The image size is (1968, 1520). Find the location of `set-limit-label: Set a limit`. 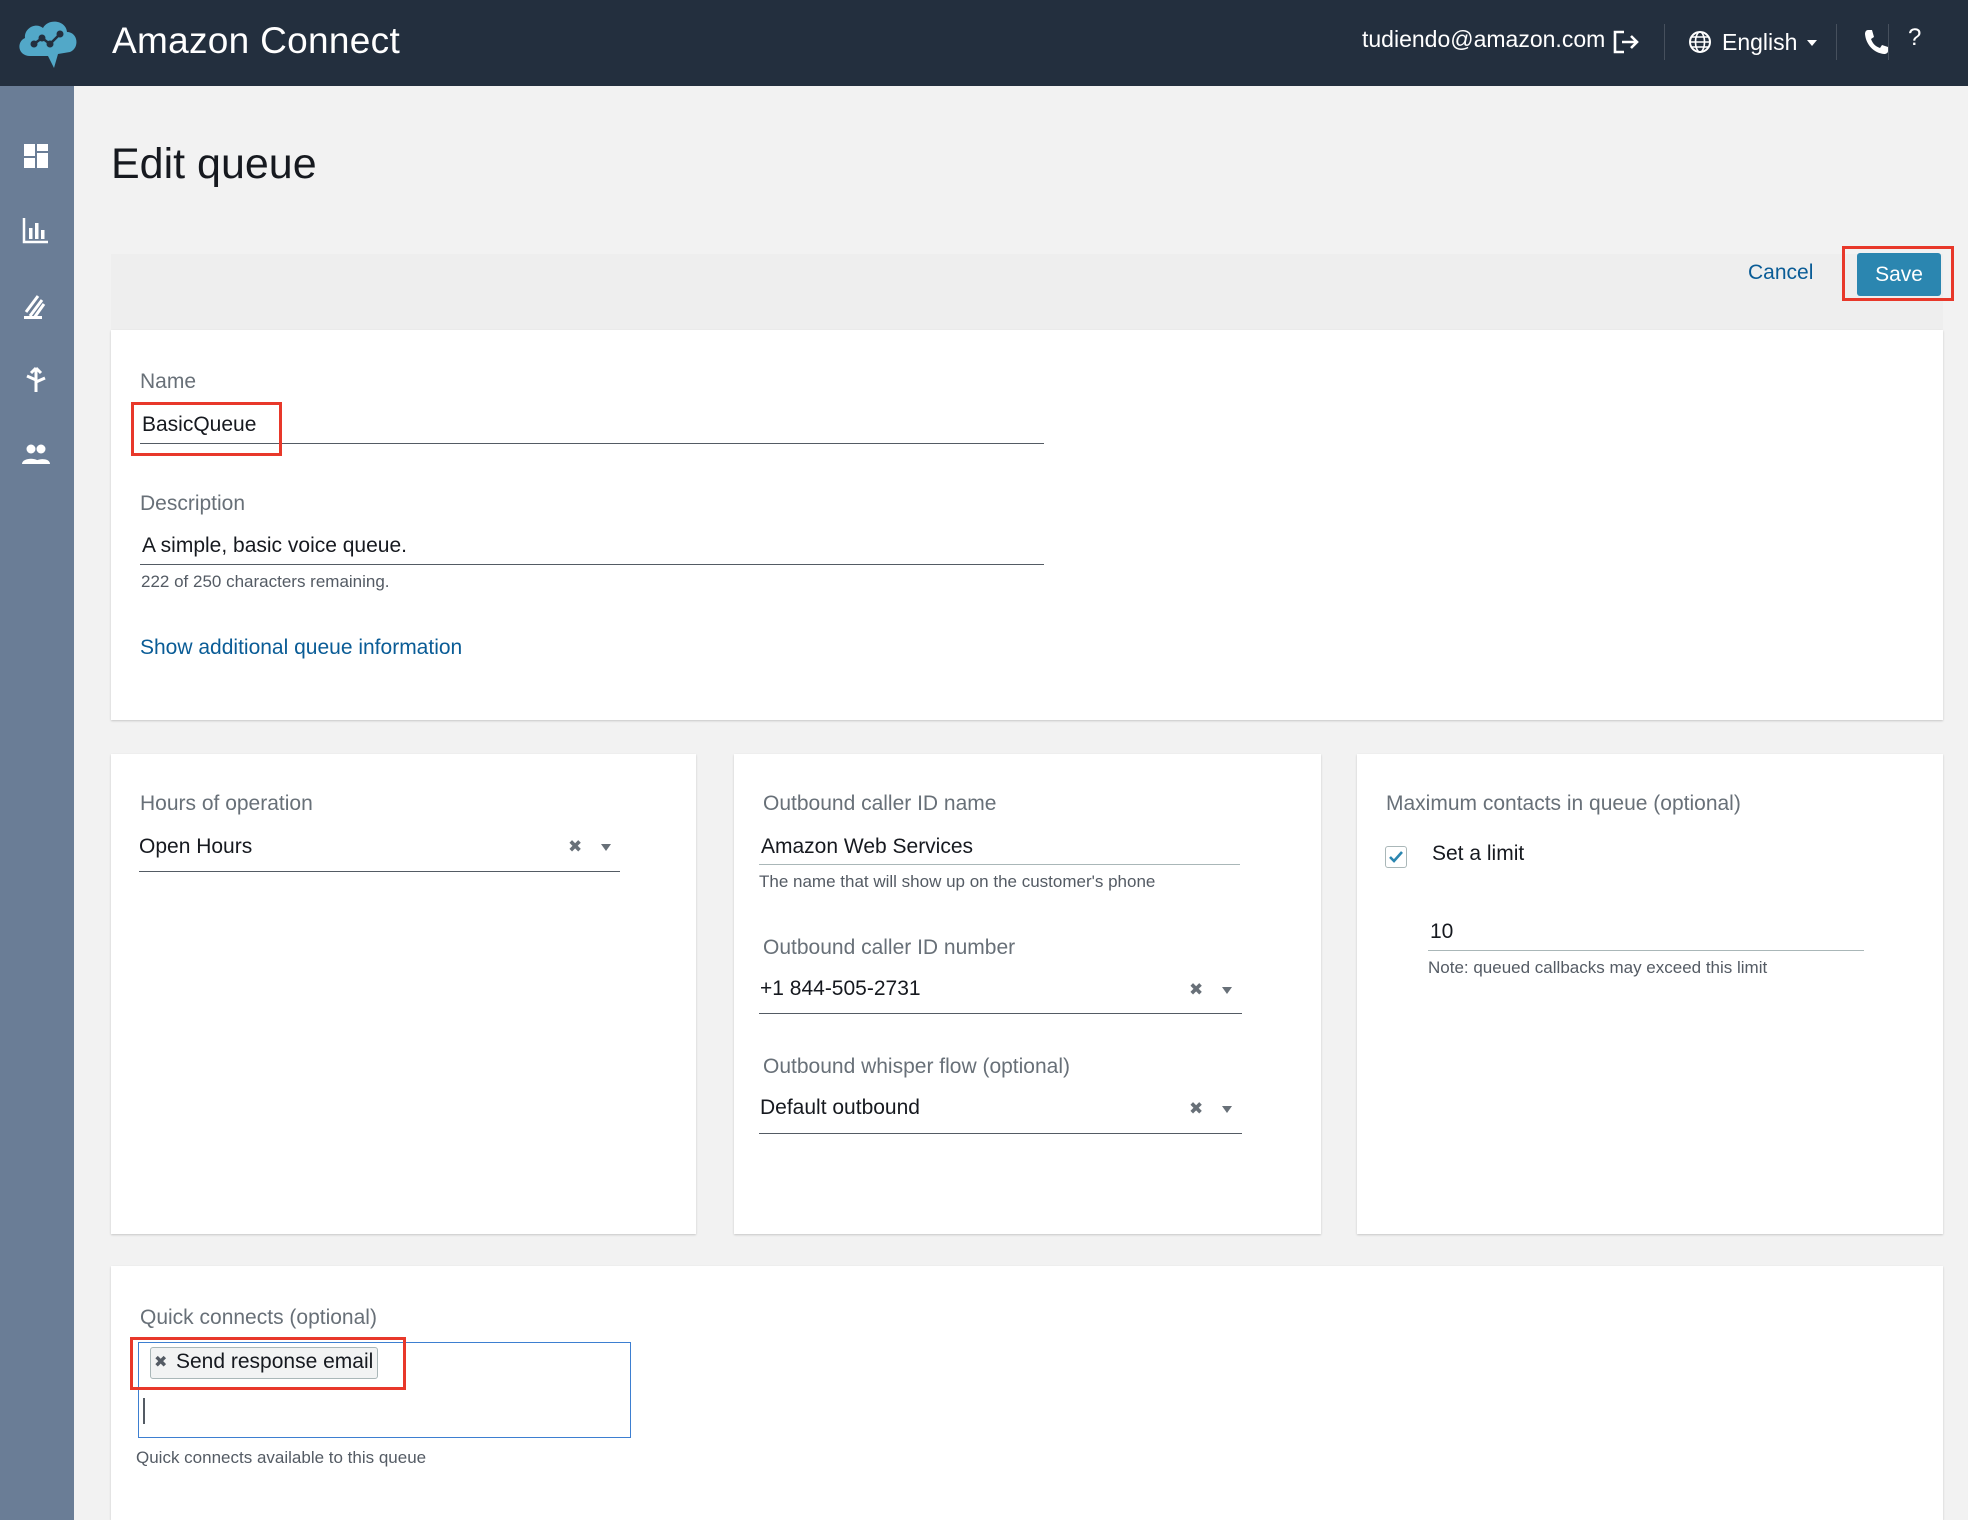

set-limit-label: Set a limit is located at coordinates (1478, 853).